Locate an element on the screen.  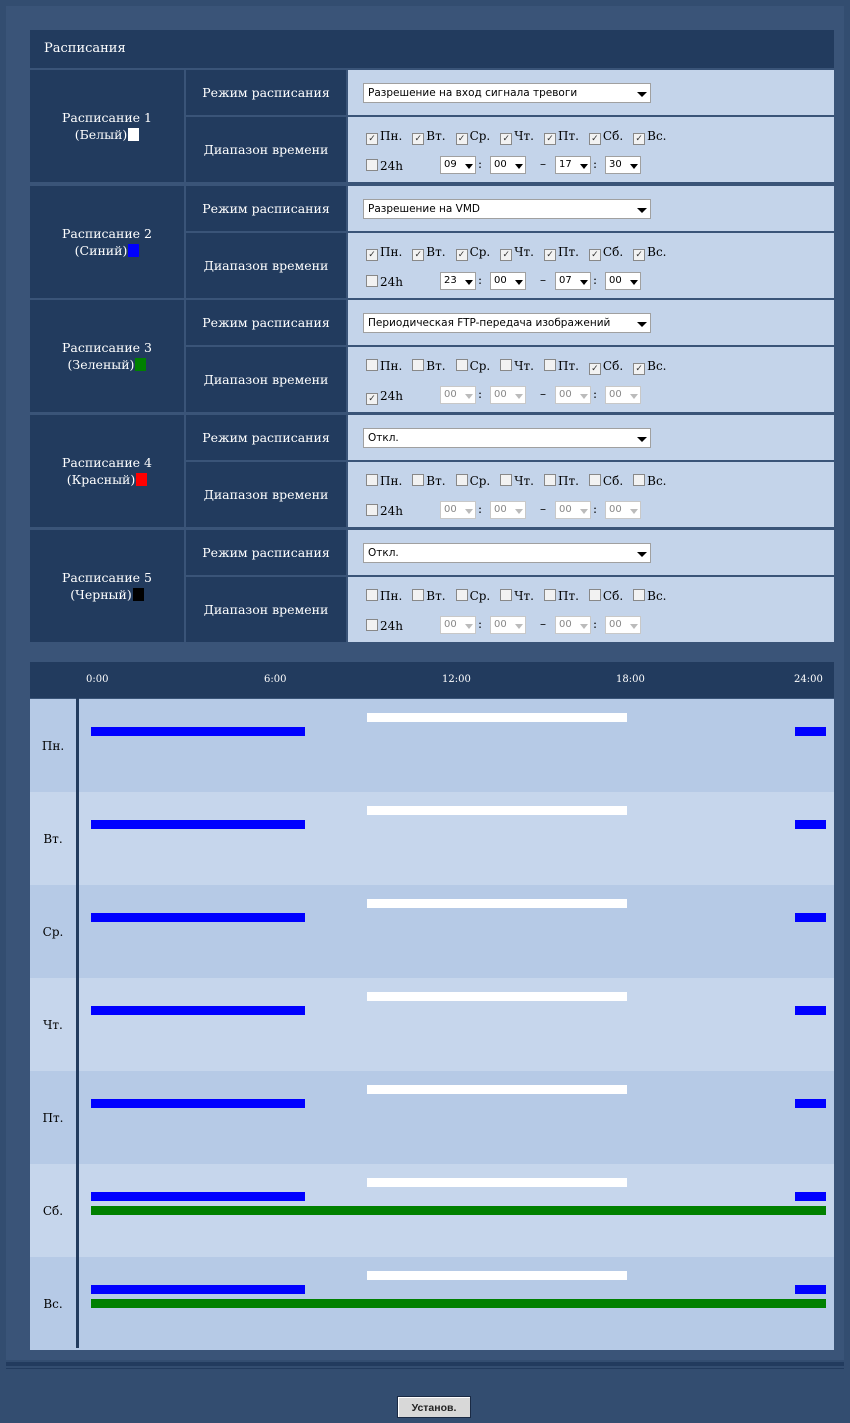
schedule-mode-select: Периодическая FTP-передача изображений is located at coordinates (507, 323).